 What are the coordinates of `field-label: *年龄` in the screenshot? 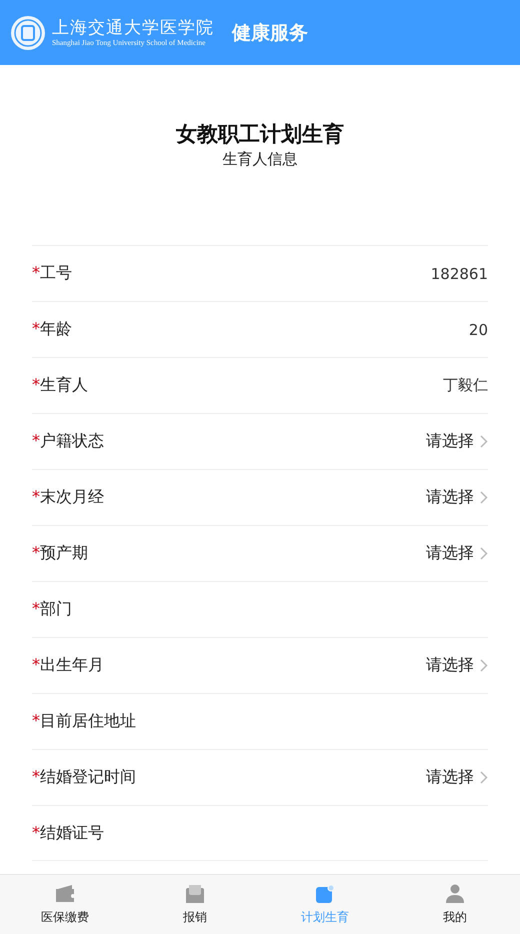 It's located at (52, 329).